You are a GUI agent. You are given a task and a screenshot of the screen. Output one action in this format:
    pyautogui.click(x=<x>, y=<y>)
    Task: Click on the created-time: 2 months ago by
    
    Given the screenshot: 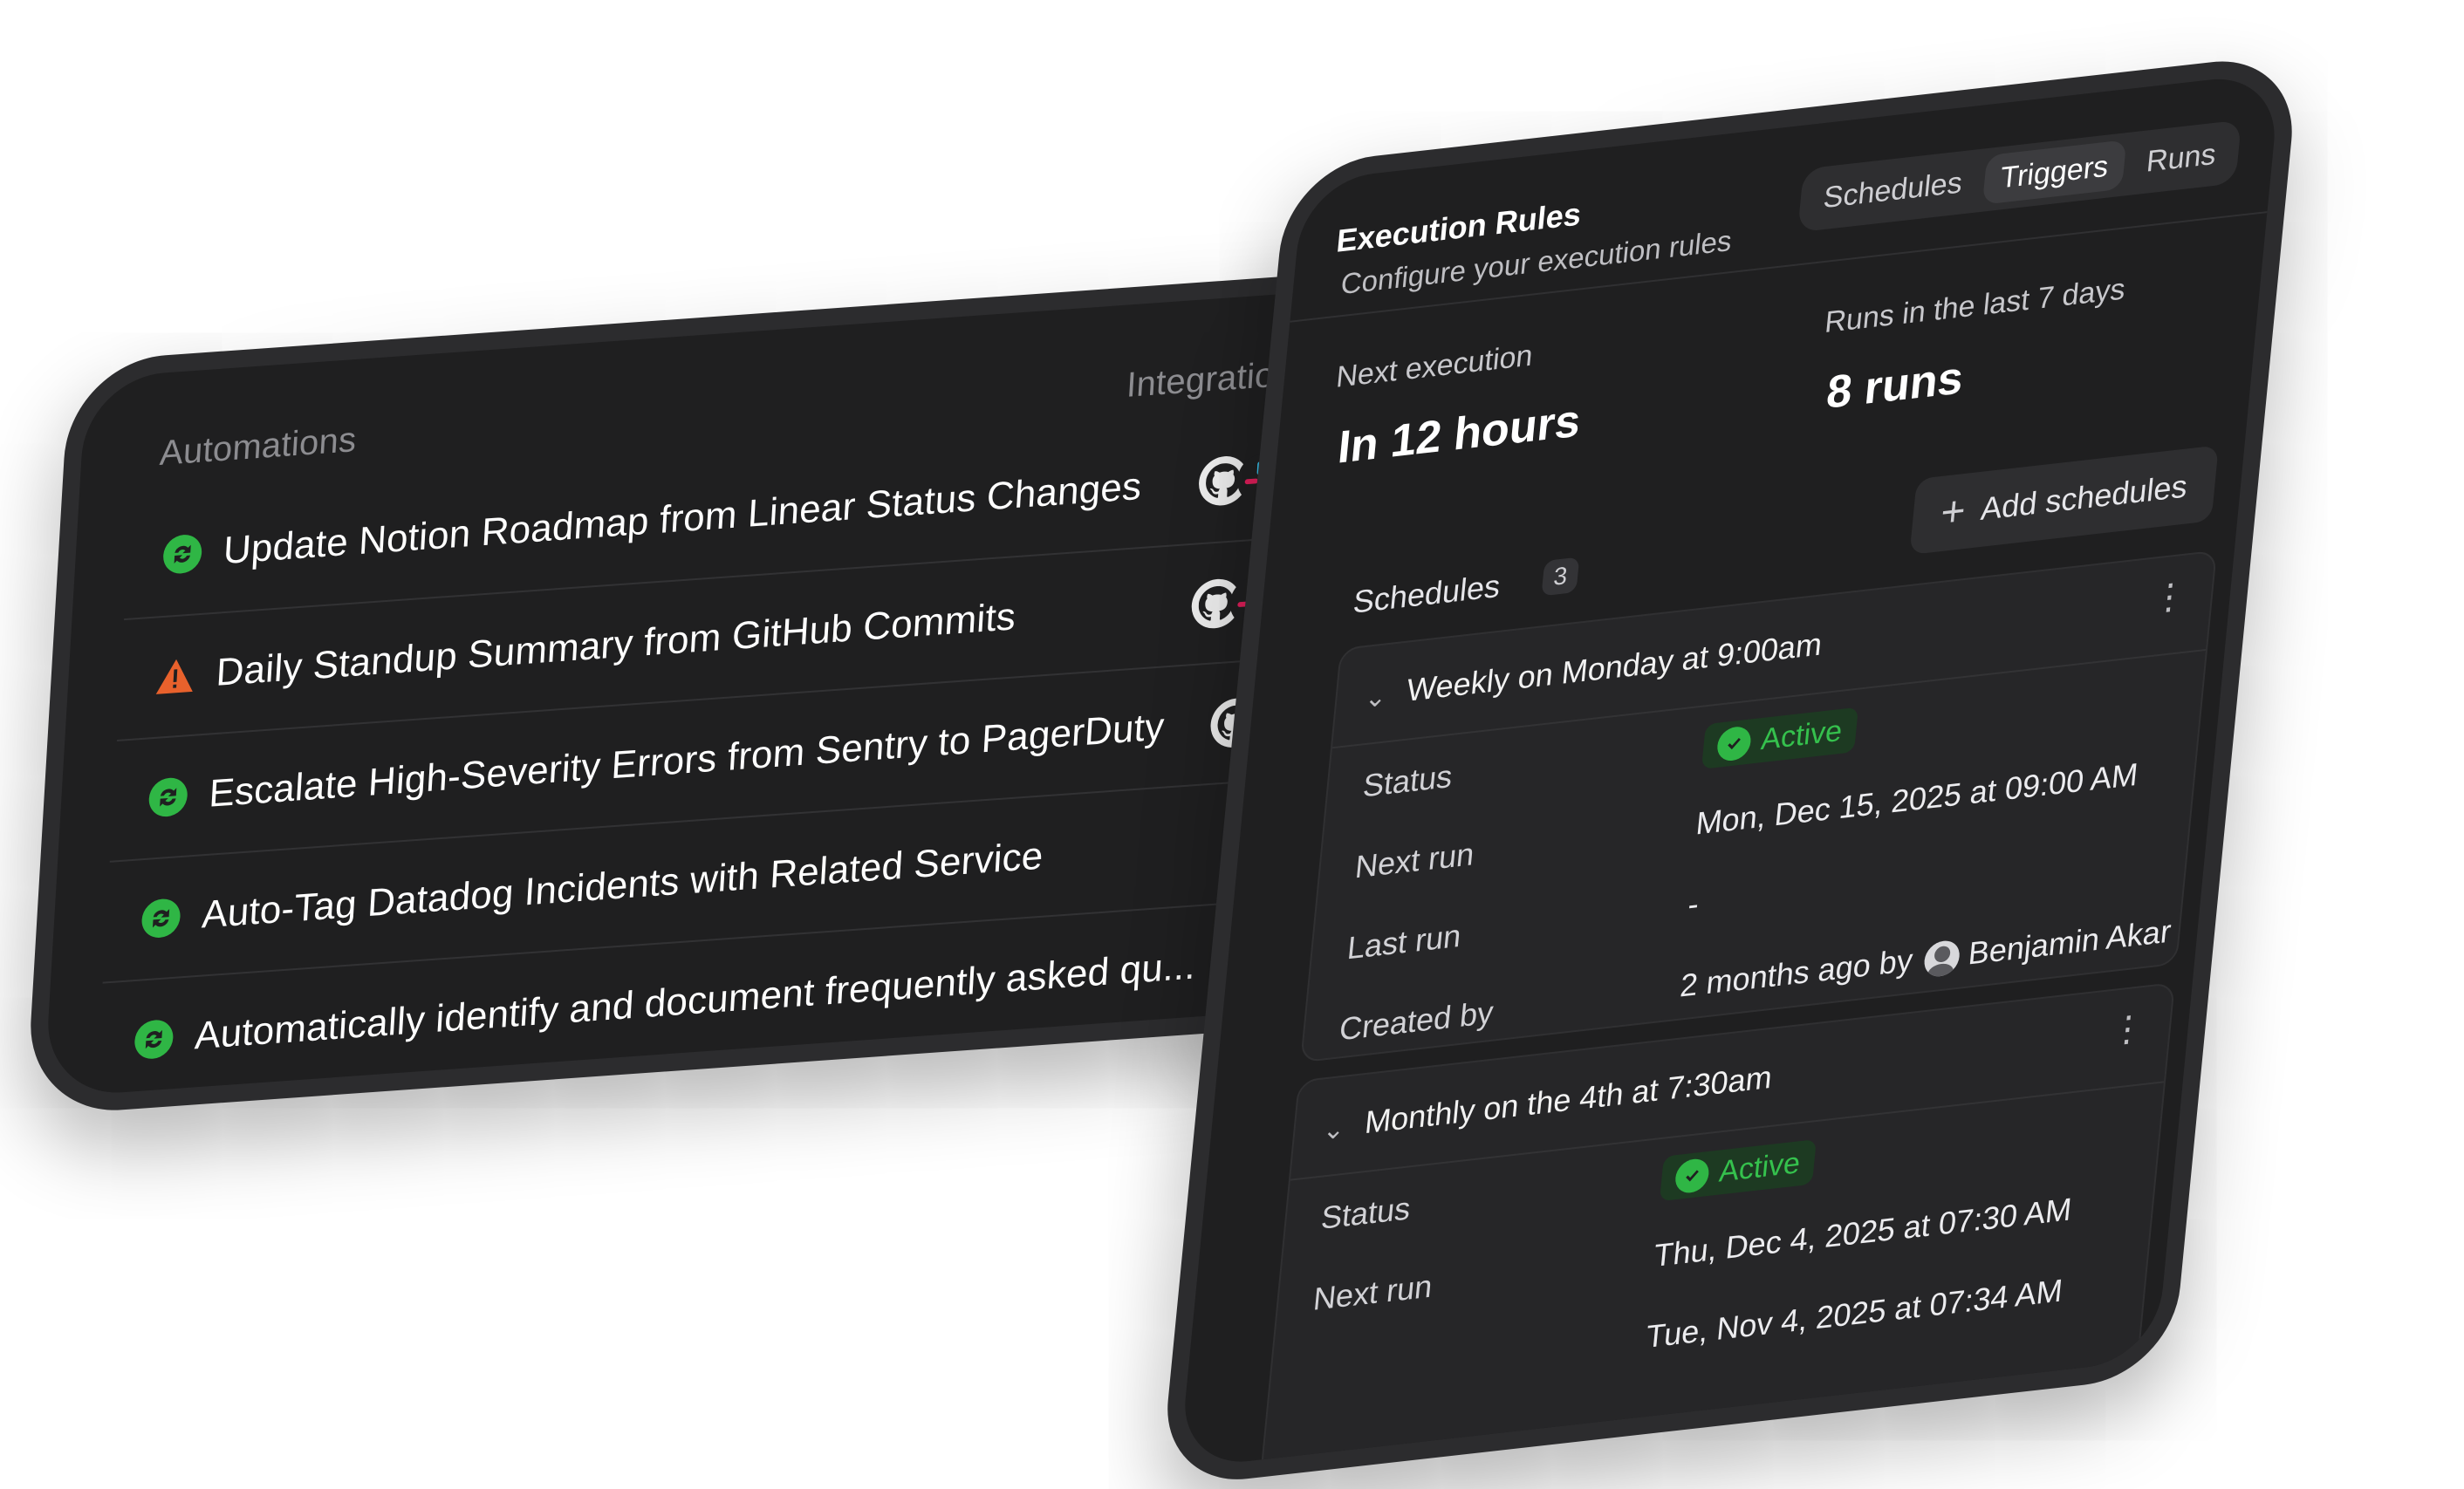 What is the action you would take?
    pyautogui.click(x=1796, y=973)
    